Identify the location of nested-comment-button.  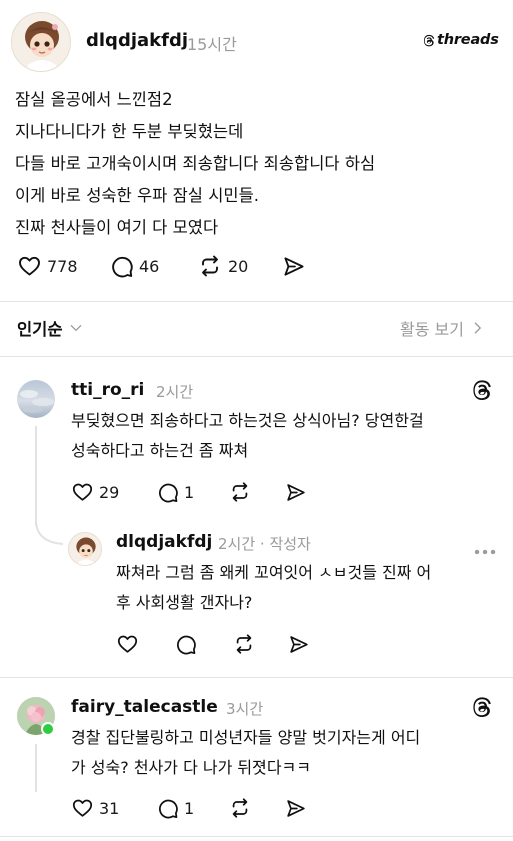
(186, 644).